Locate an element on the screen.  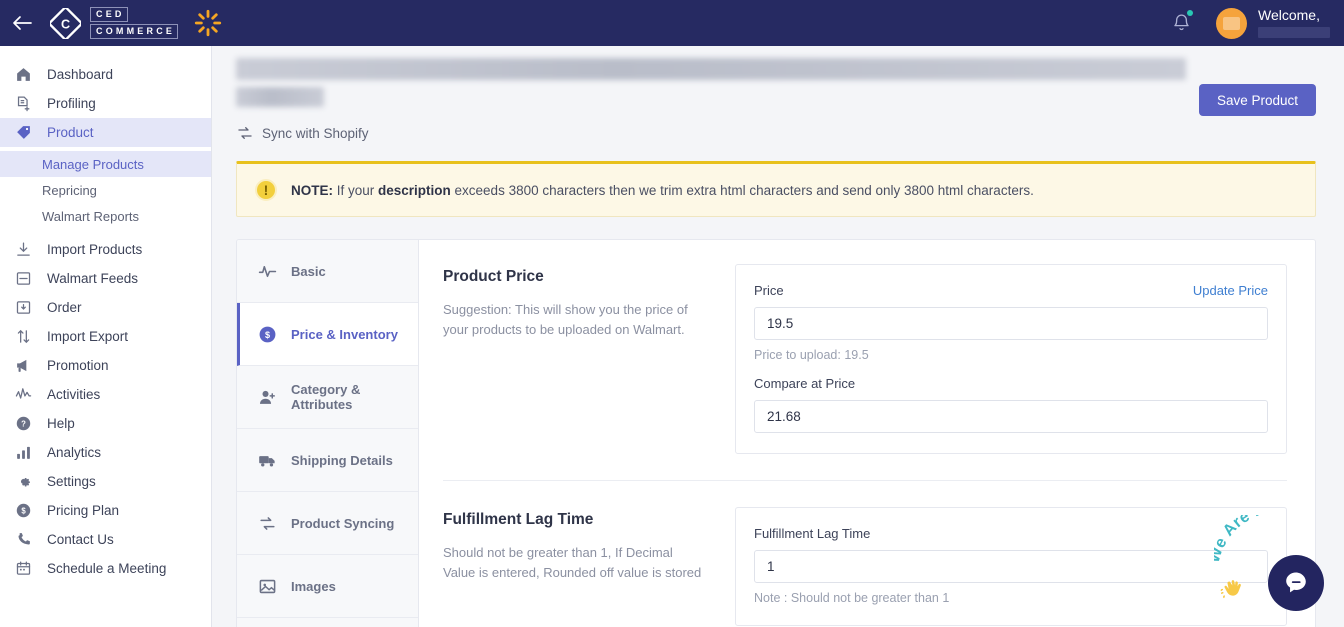
sidebar-subitem-manage-products: Manage Products is located at coordinates (105, 164).